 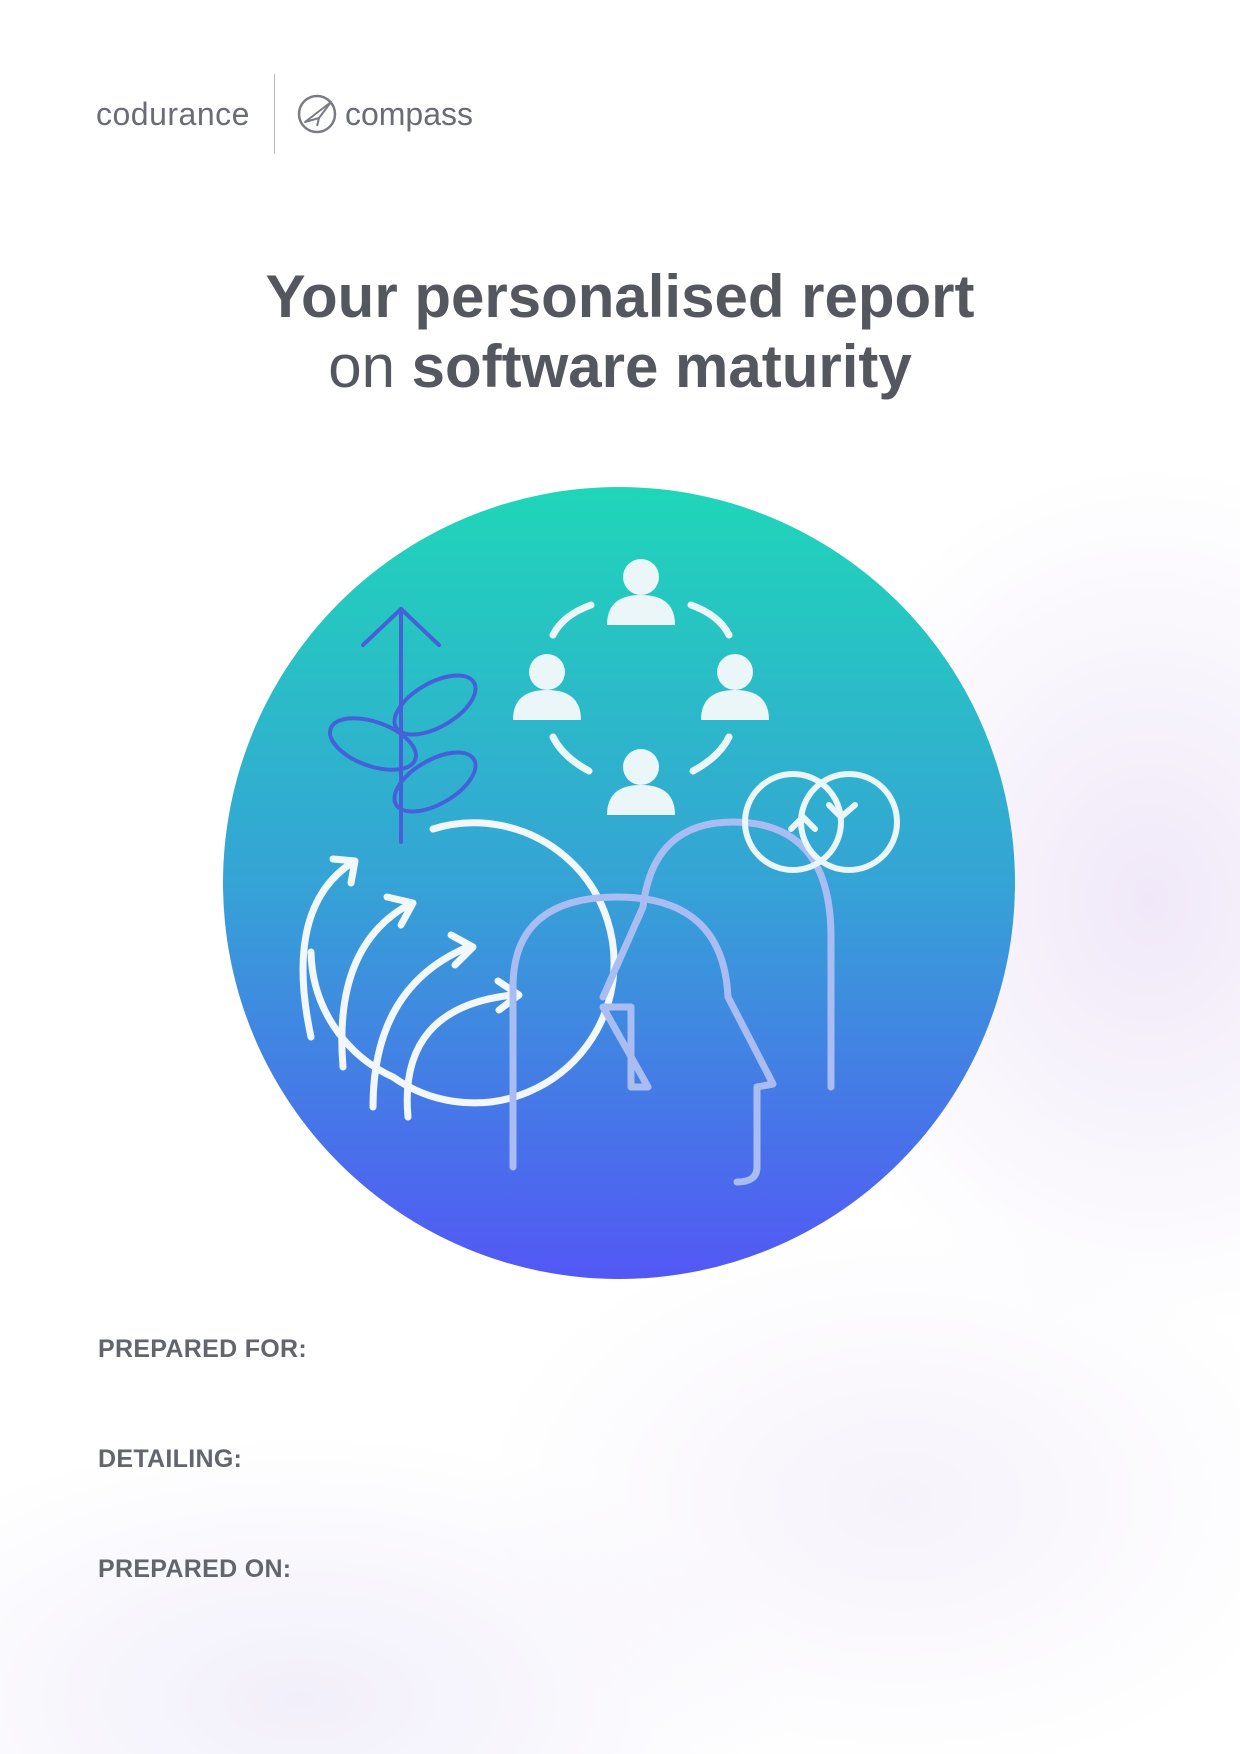 I want to click on title-line-2: on software maturity, so click(x=620, y=367).